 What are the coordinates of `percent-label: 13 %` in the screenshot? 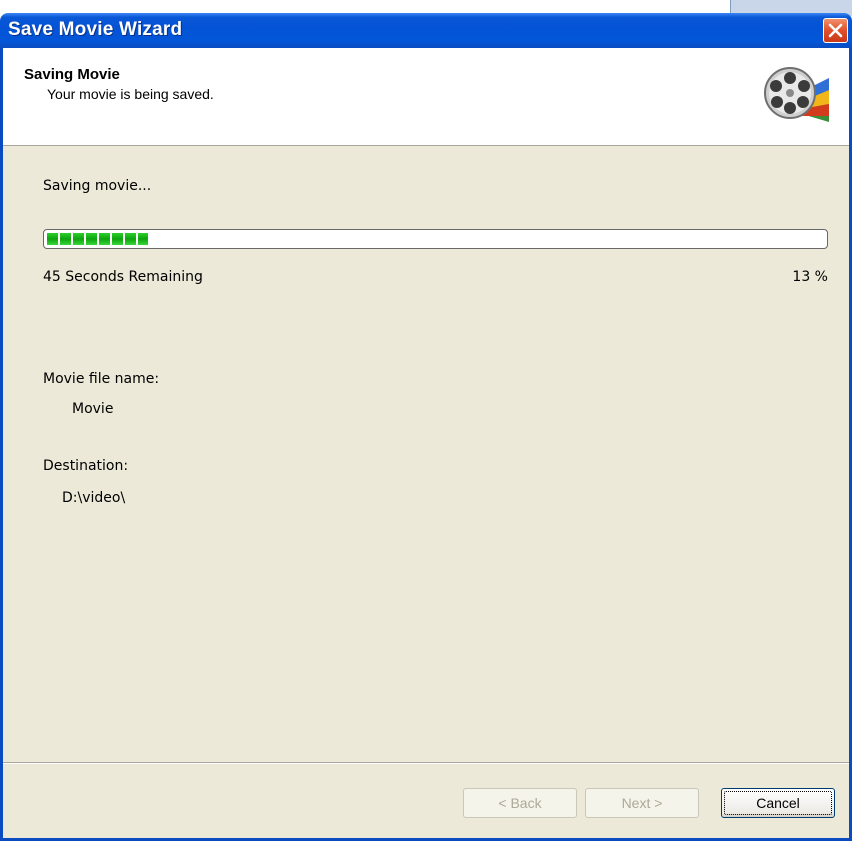 It's located at (810, 277).